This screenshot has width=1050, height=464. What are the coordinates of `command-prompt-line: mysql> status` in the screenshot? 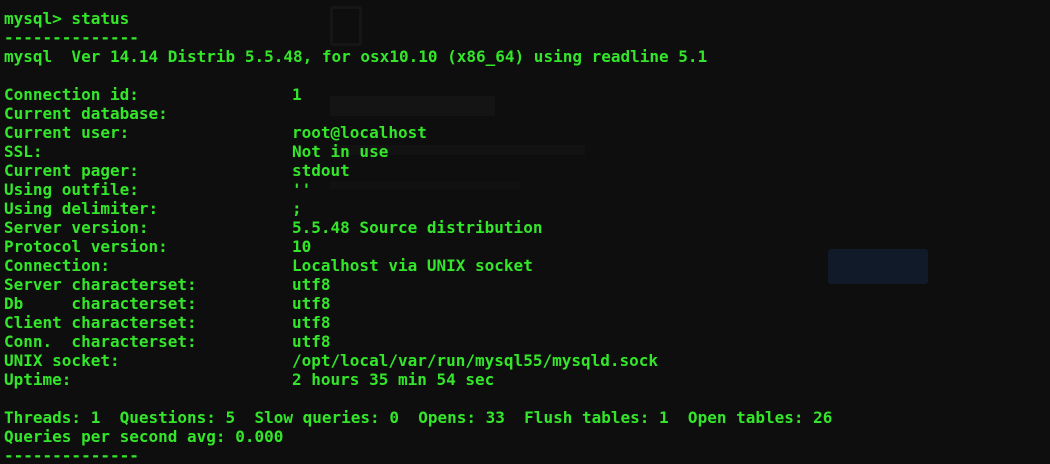 It's located at (67, 18).